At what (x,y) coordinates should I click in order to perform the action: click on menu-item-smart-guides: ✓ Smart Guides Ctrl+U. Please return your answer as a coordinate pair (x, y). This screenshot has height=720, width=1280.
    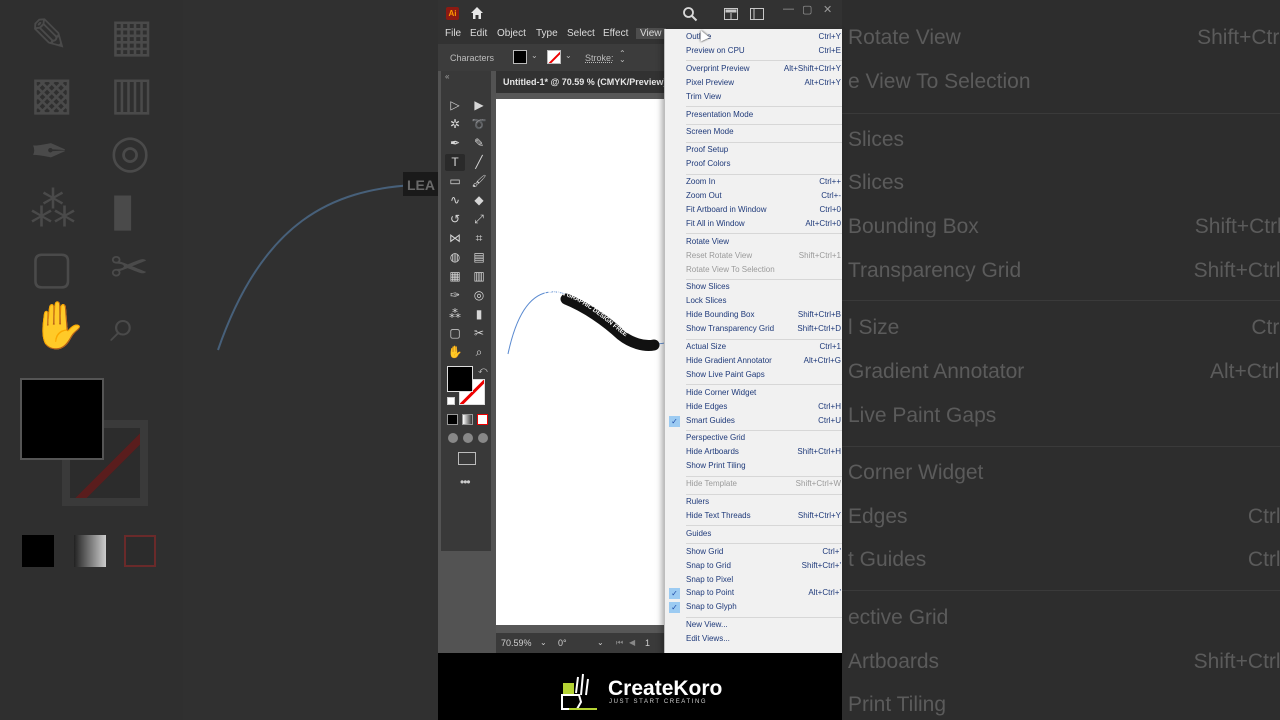
    Looking at the image, I should click on (753, 422).